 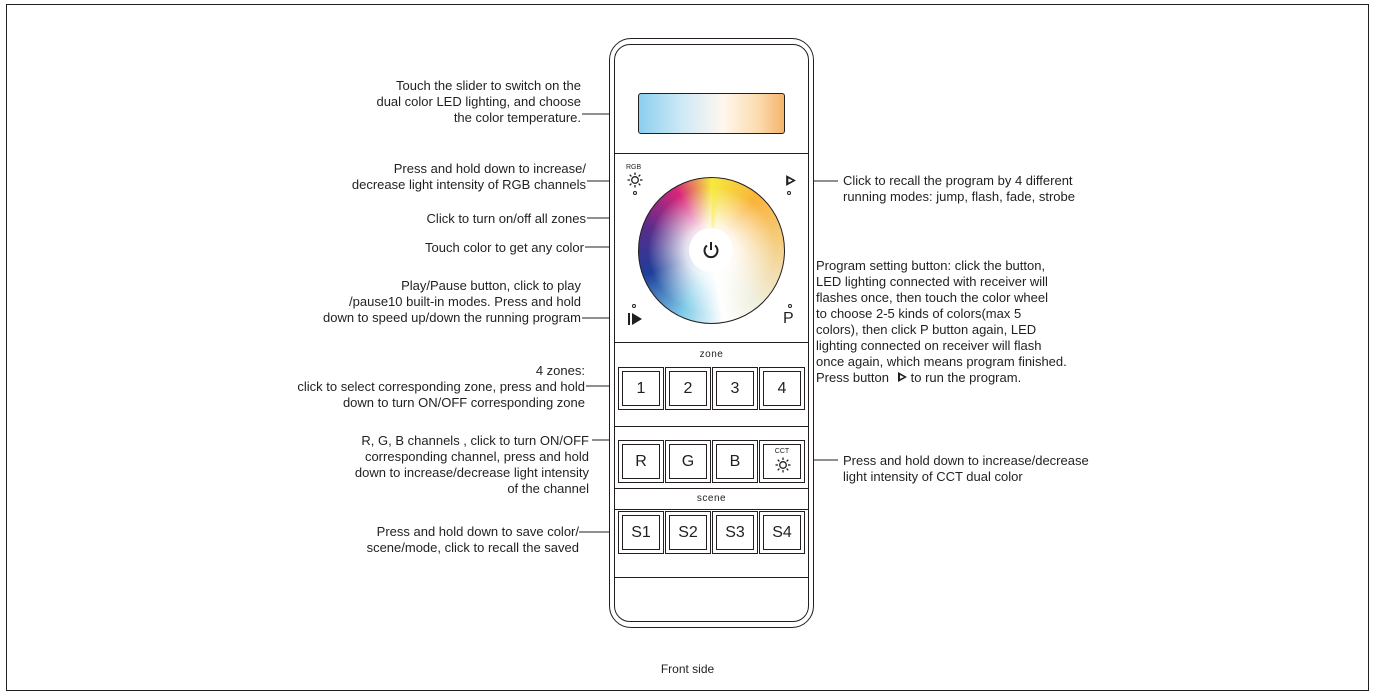 What do you see at coordinates (688, 532) in the screenshot?
I see `scene-2-button: S2` at bounding box center [688, 532].